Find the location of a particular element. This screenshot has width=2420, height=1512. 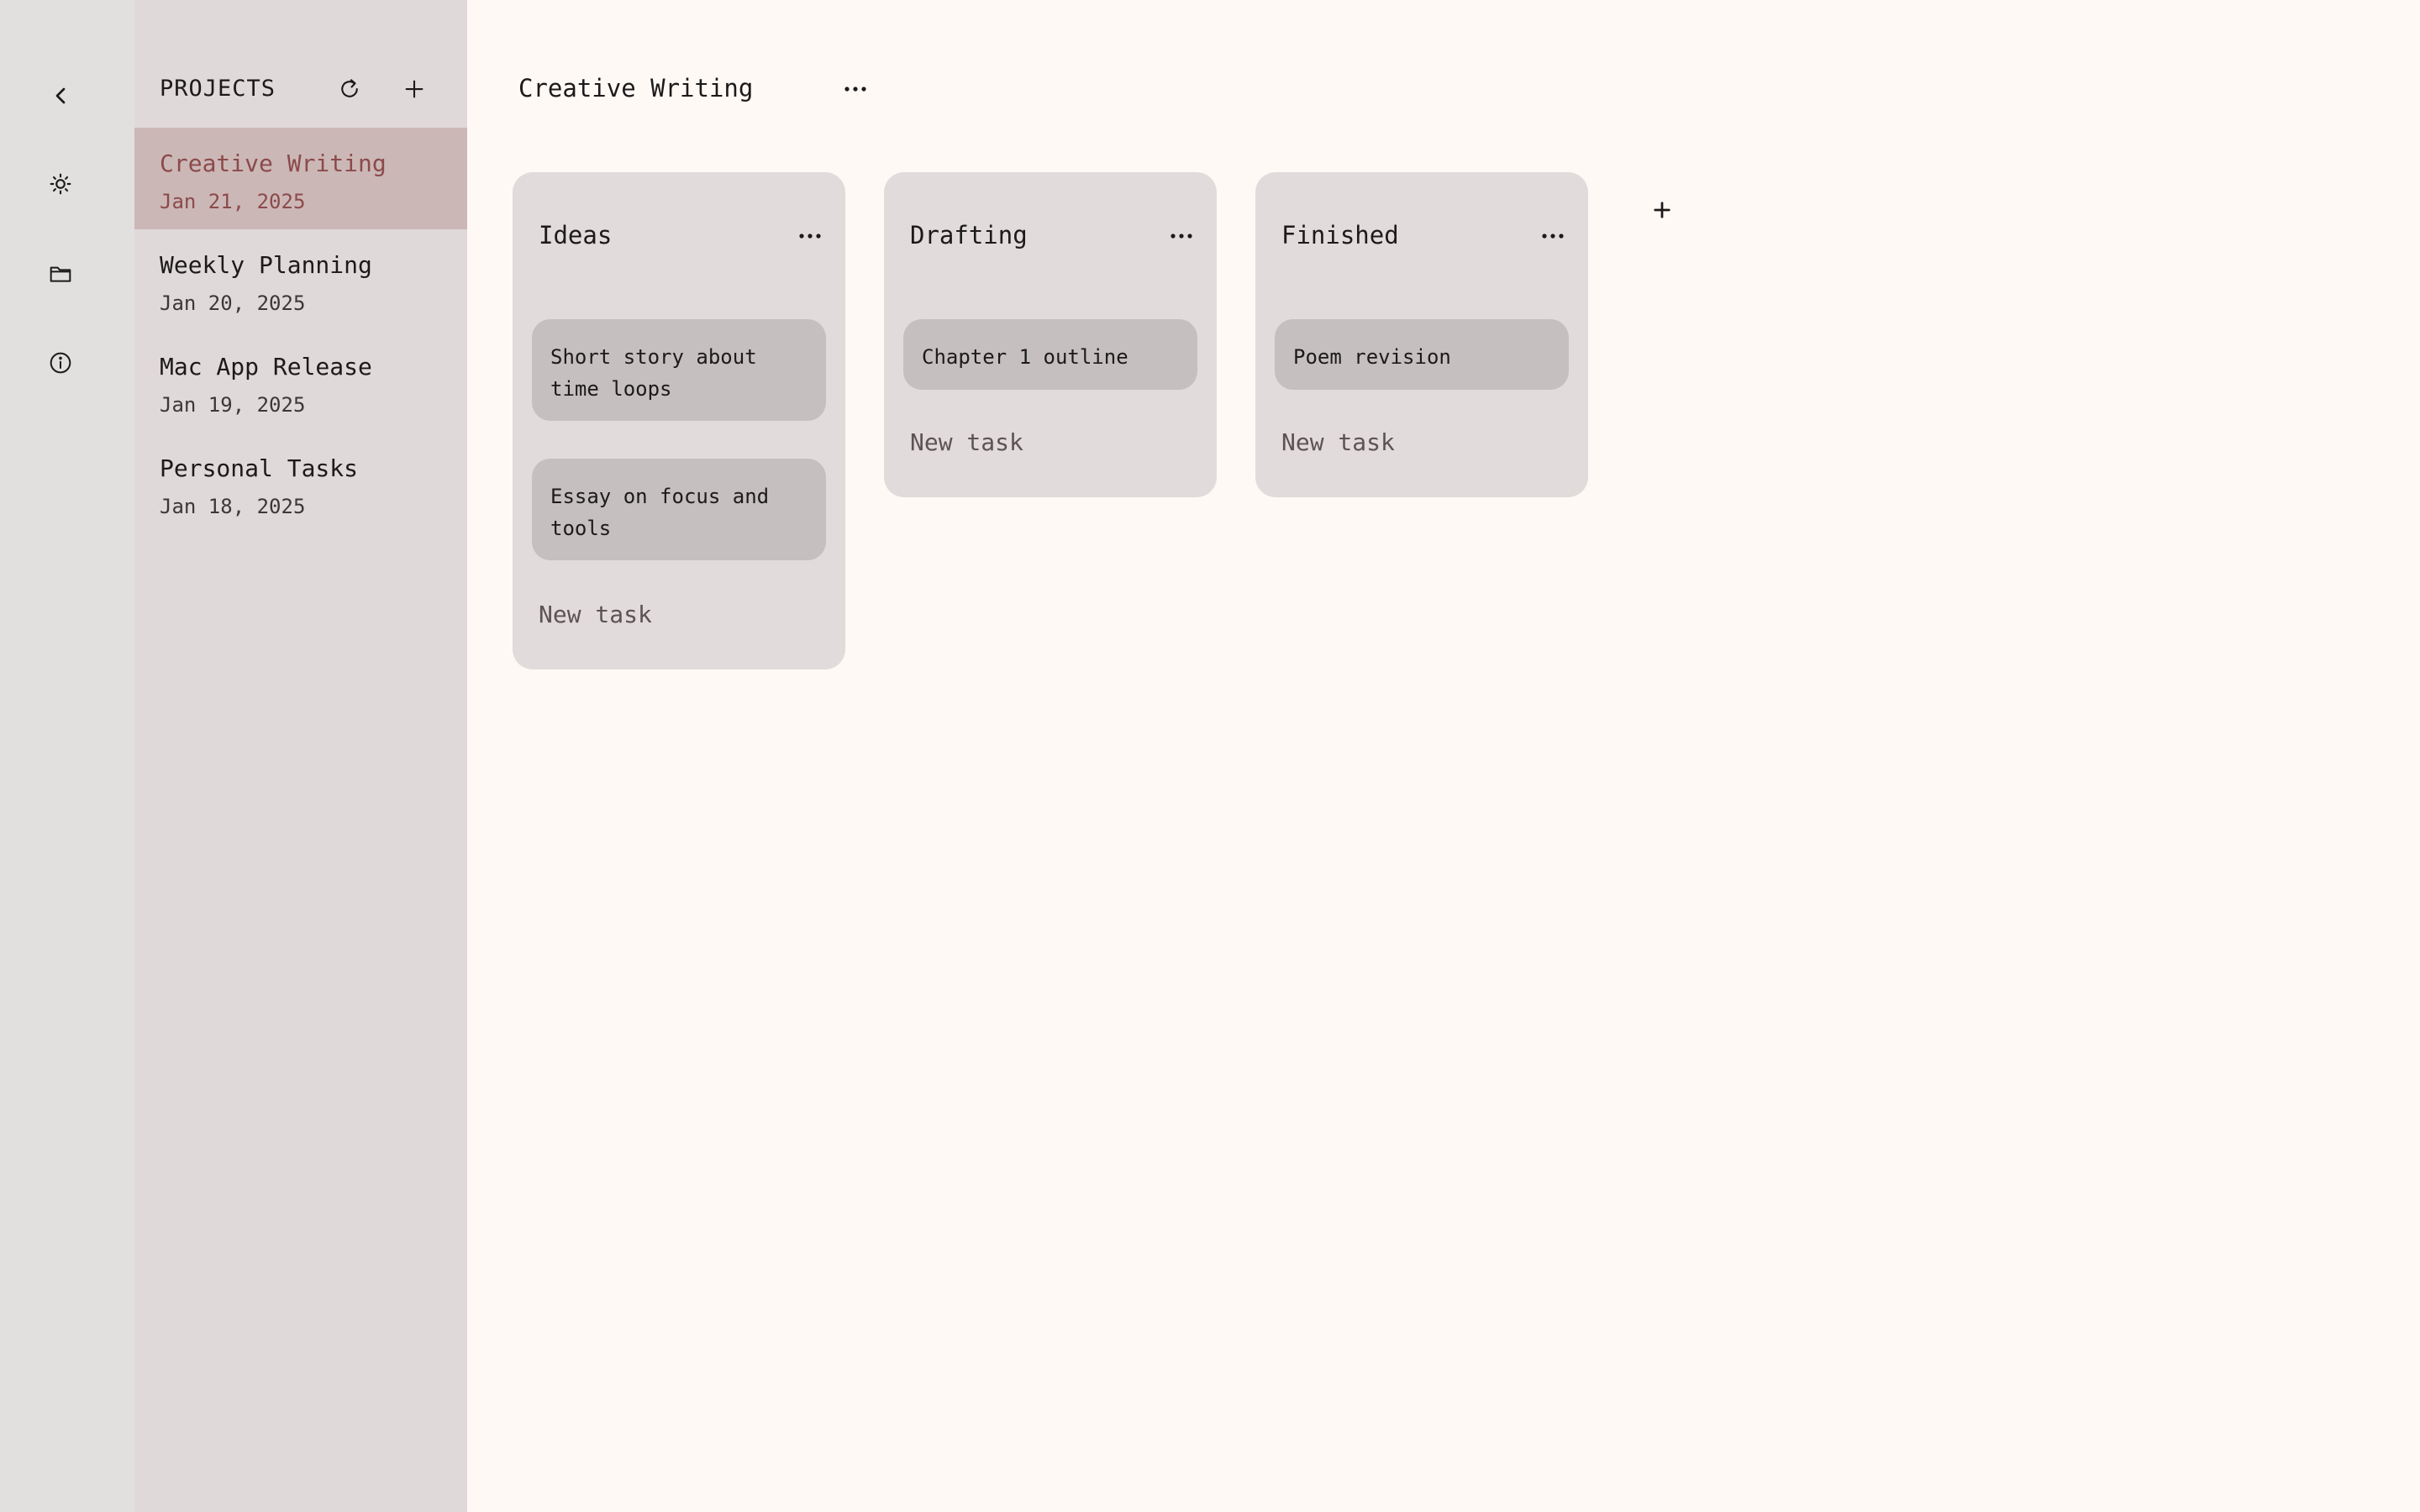

project-name: Creative Writing is located at coordinates (273, 163).